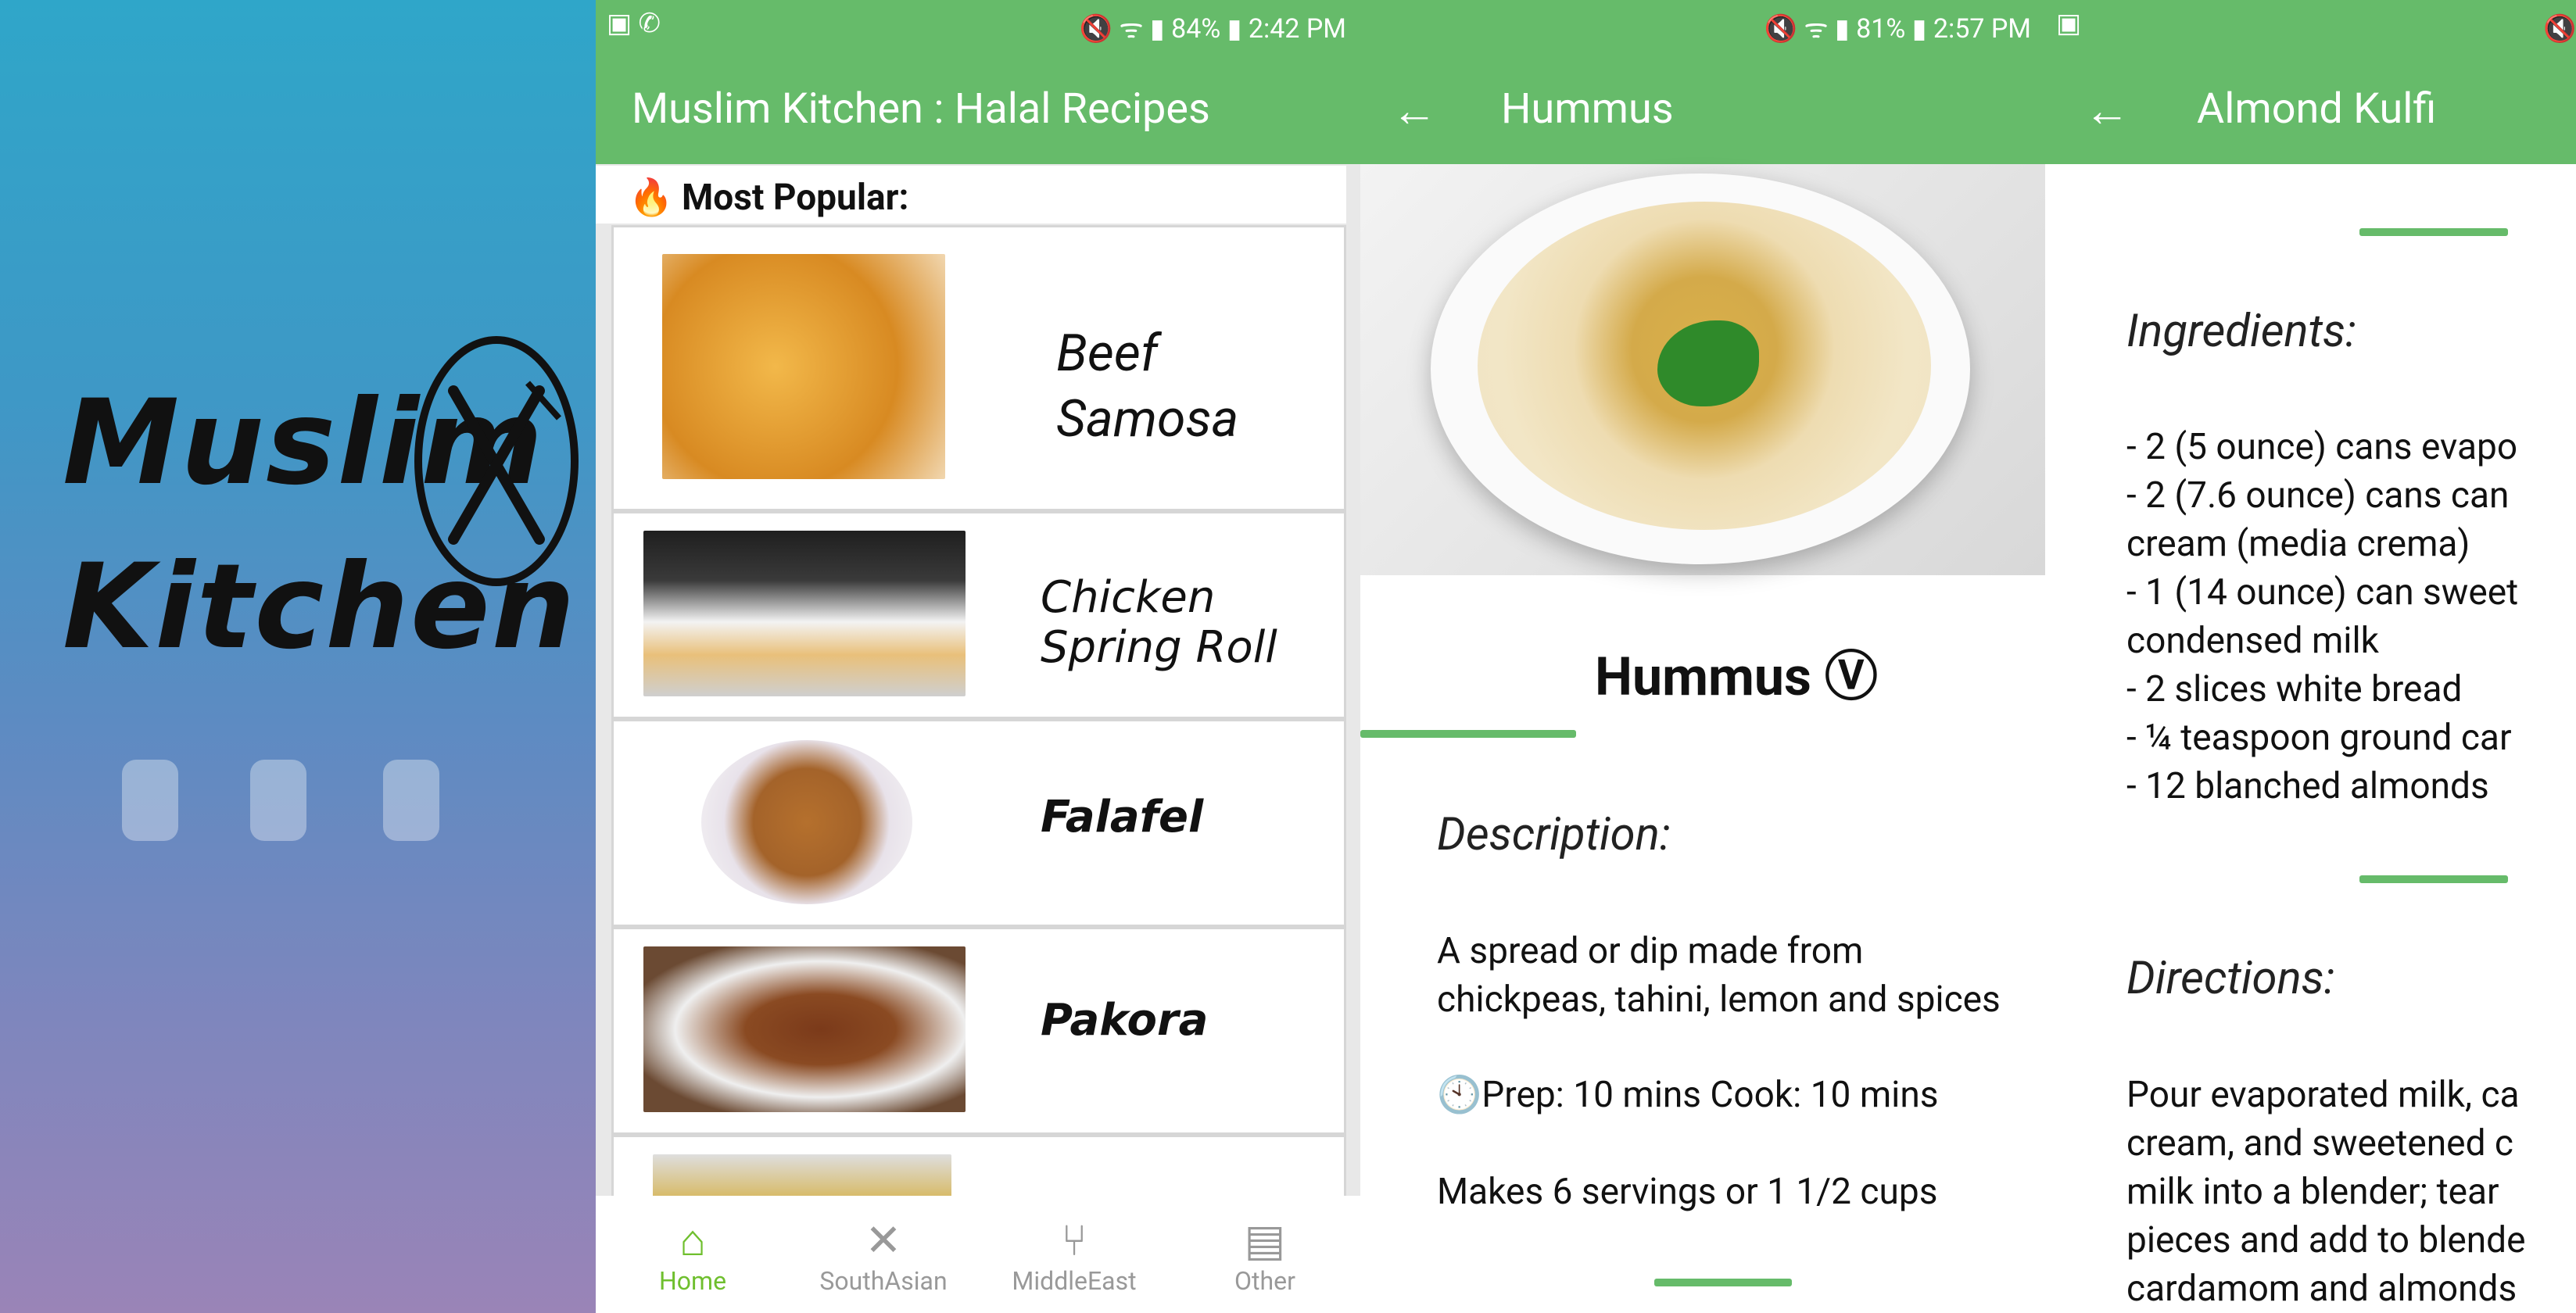 Image resolution: width=2576 pixels, height=1313 pixels. Describe the element at coordinates (979, 368) in the screenshot. I see `recipe-card-beef-samosa: Beef Samosa` at that location.